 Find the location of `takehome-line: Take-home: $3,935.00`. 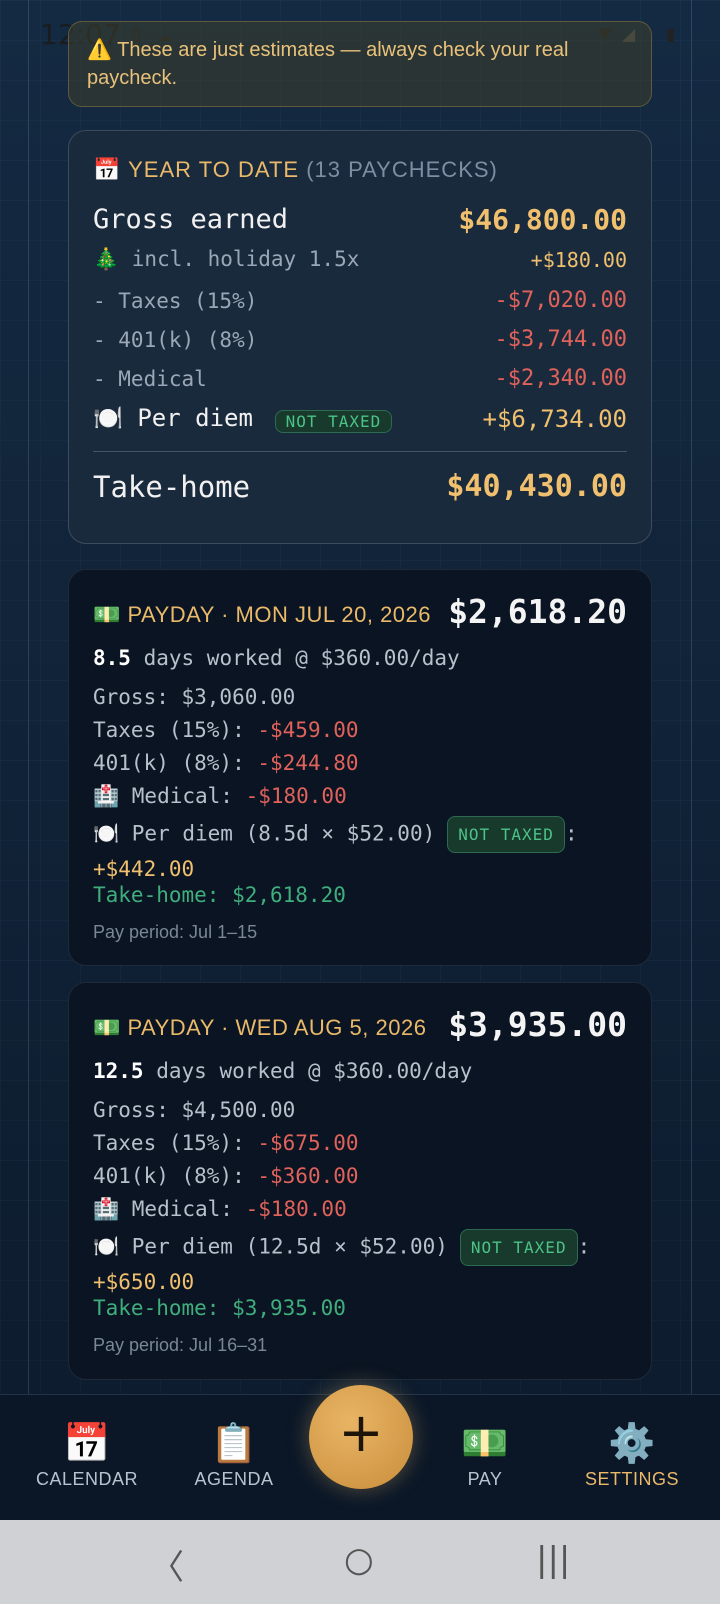

takehome-line: Take-home: $3,935.00 is located at coordinates (219, 1308).